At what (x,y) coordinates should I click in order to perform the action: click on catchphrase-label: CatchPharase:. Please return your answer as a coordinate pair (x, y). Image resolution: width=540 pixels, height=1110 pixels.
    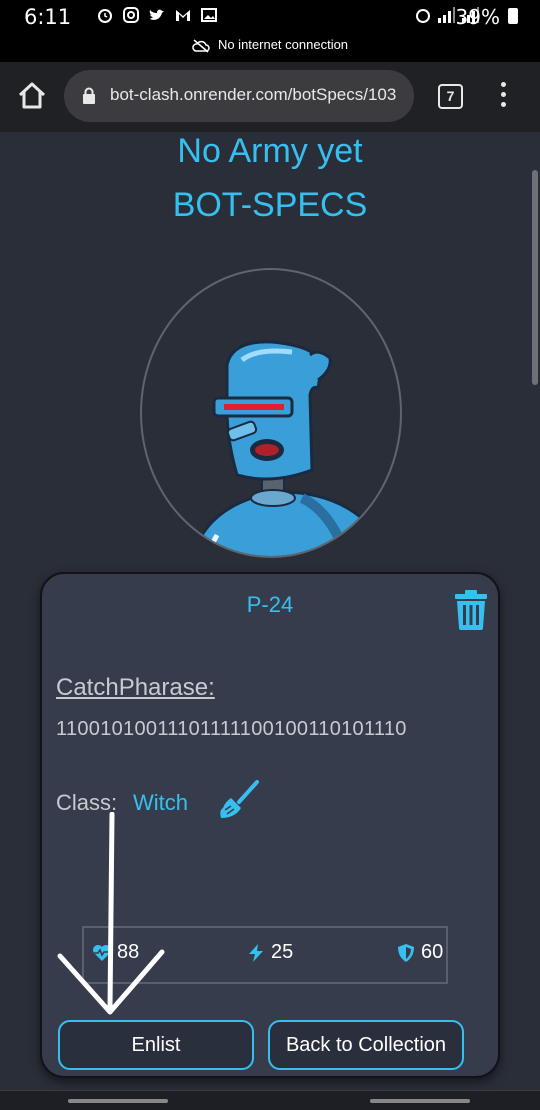
    Looking at the image, I should click on (135, 687).